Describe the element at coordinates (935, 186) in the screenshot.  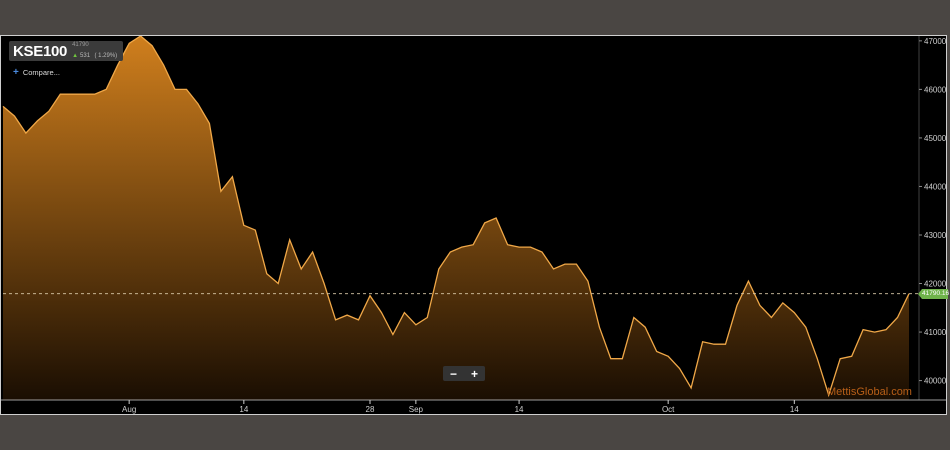
I see `y-tick-label: 44000` at that location.